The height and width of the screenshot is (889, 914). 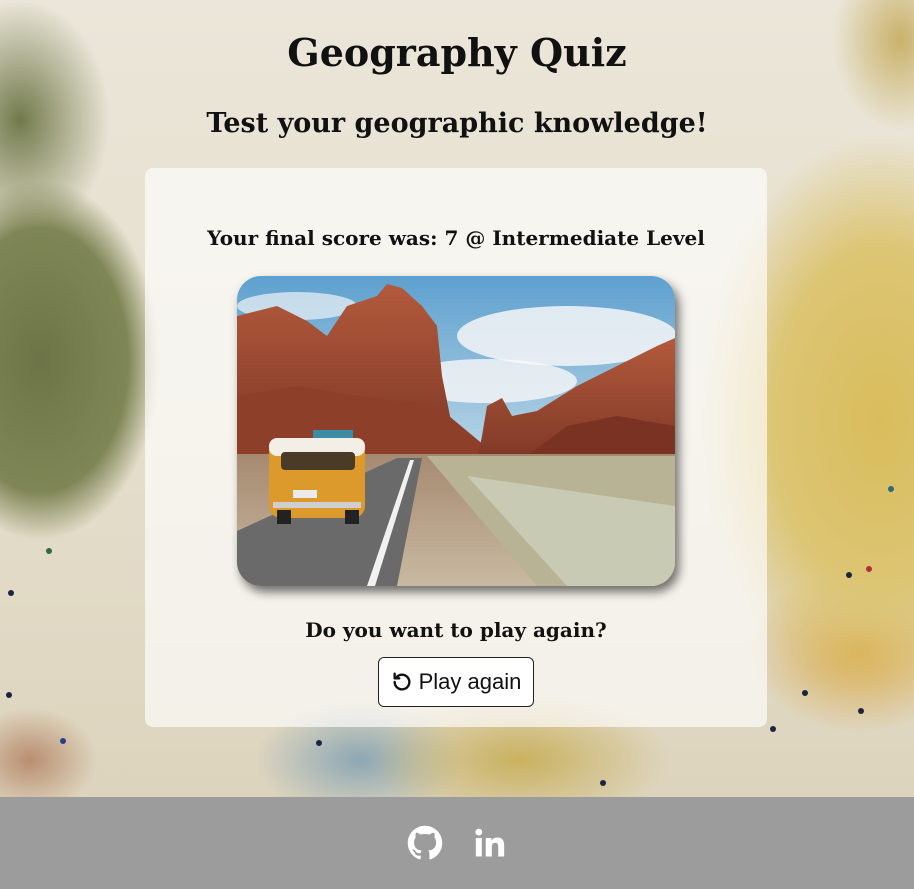 I want to click on github-icon, so click(x=425, y=843).